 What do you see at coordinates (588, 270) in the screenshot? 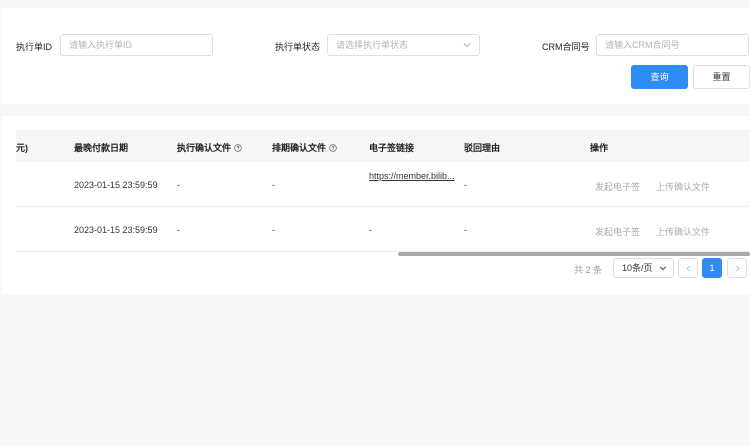
I see `total-count: 共 2 条` at bounding box center [588, 270].